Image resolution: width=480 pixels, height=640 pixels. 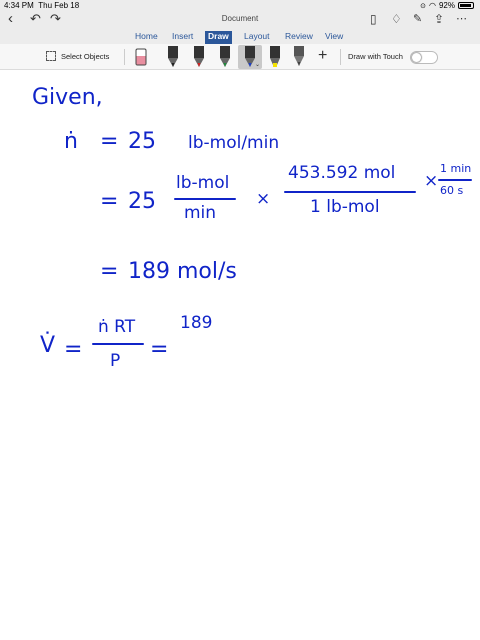 I want to click on tab-review: Review, so click(x=299, y=36).